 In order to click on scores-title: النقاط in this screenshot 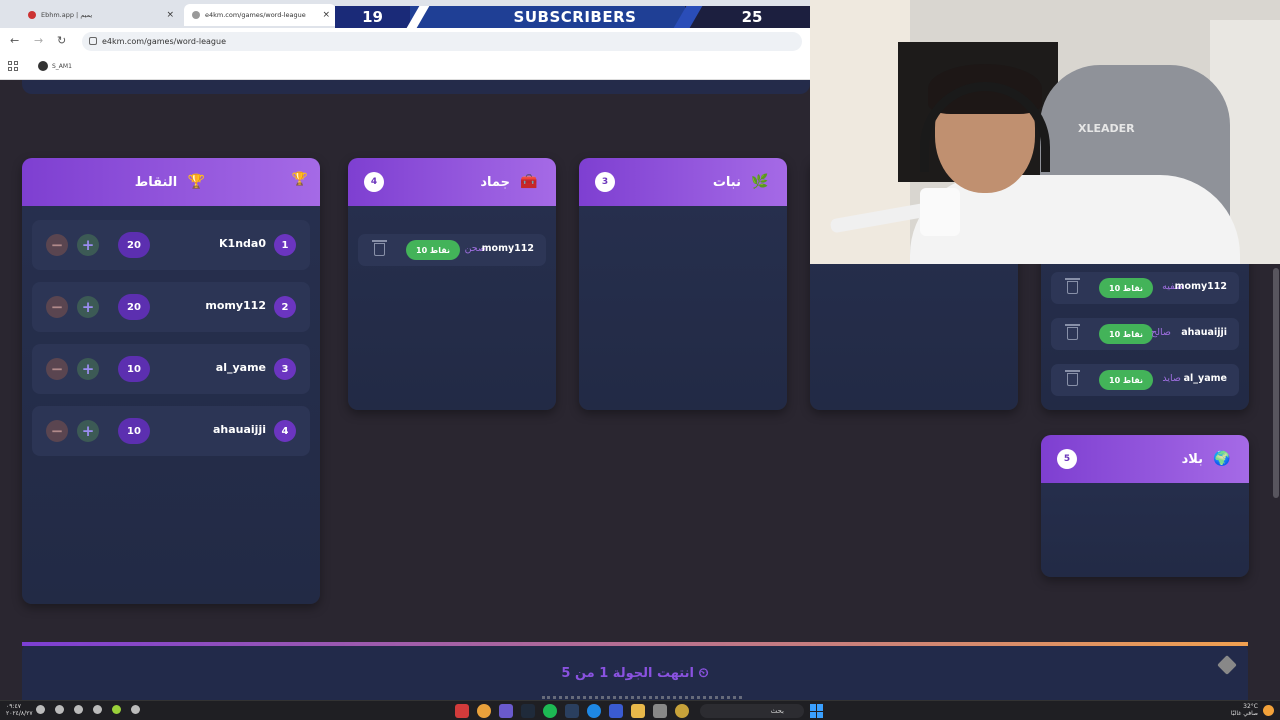, I will do `click(156, 182)`.